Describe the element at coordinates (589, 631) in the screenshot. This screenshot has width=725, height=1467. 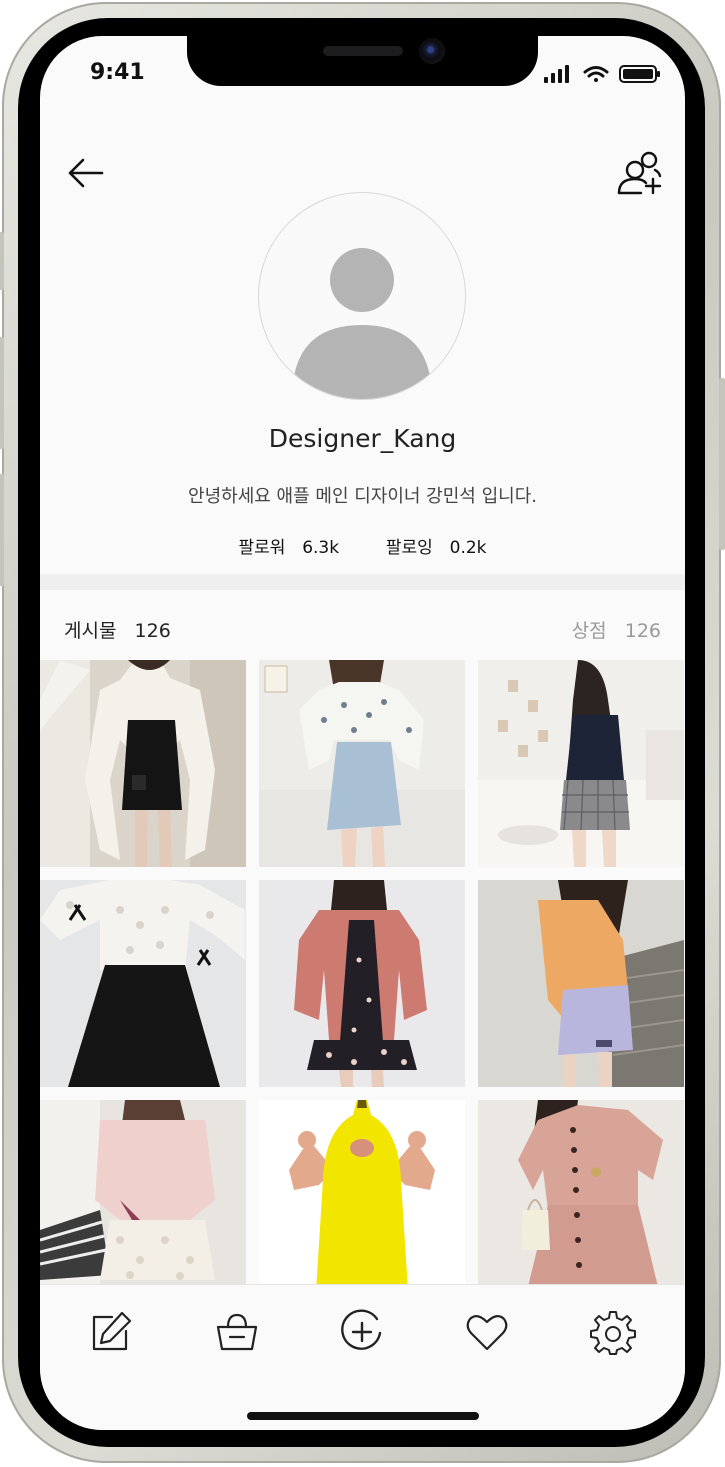
I see `tab-shop-label: 상점` at that location.